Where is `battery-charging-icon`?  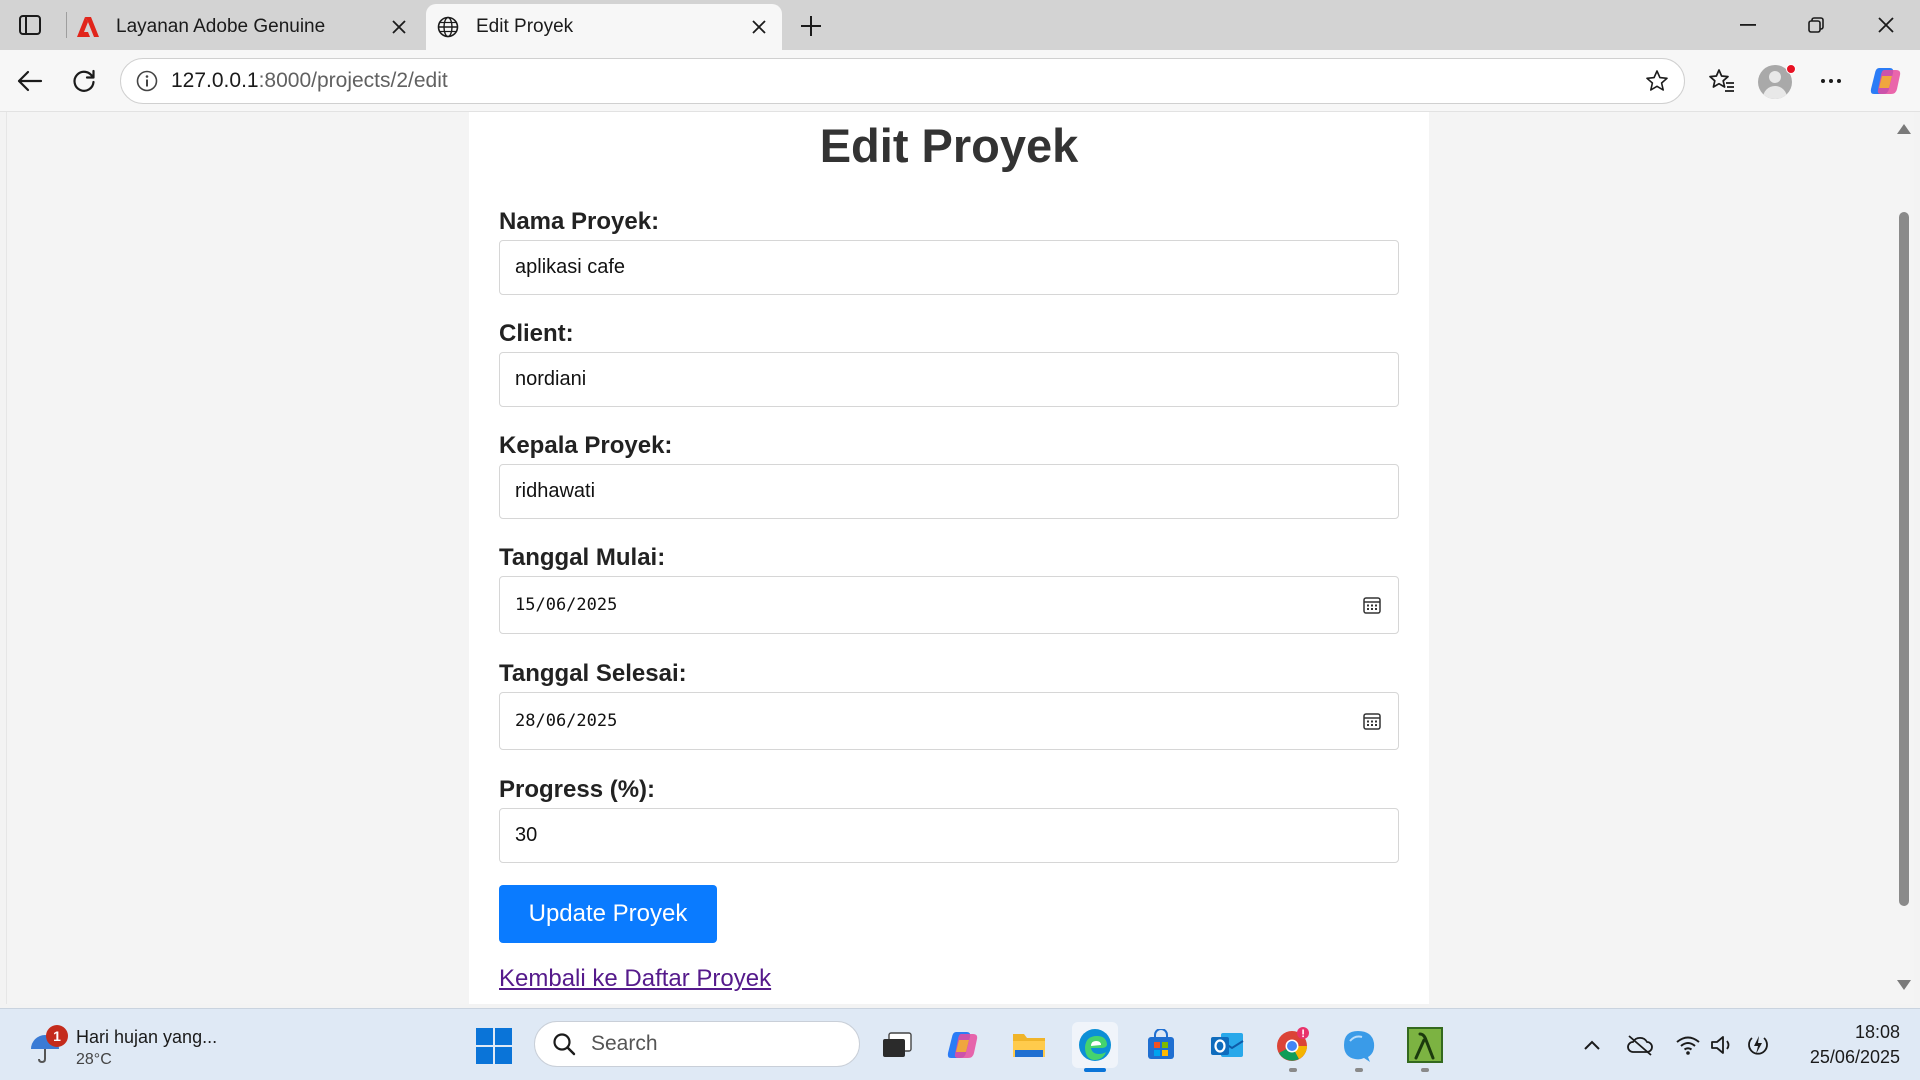
battery-charging-icon is located at coordinates (1758, 1045).